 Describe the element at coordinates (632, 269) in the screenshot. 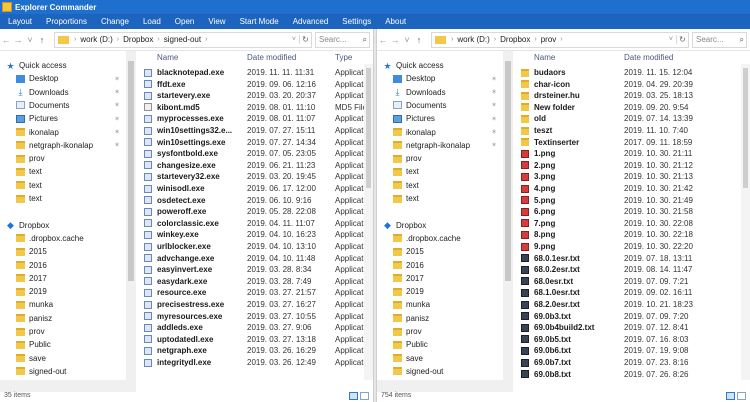

I see `file-row: 68.0.2esr.txt 2019. 08. 14. 11:47` at that location.